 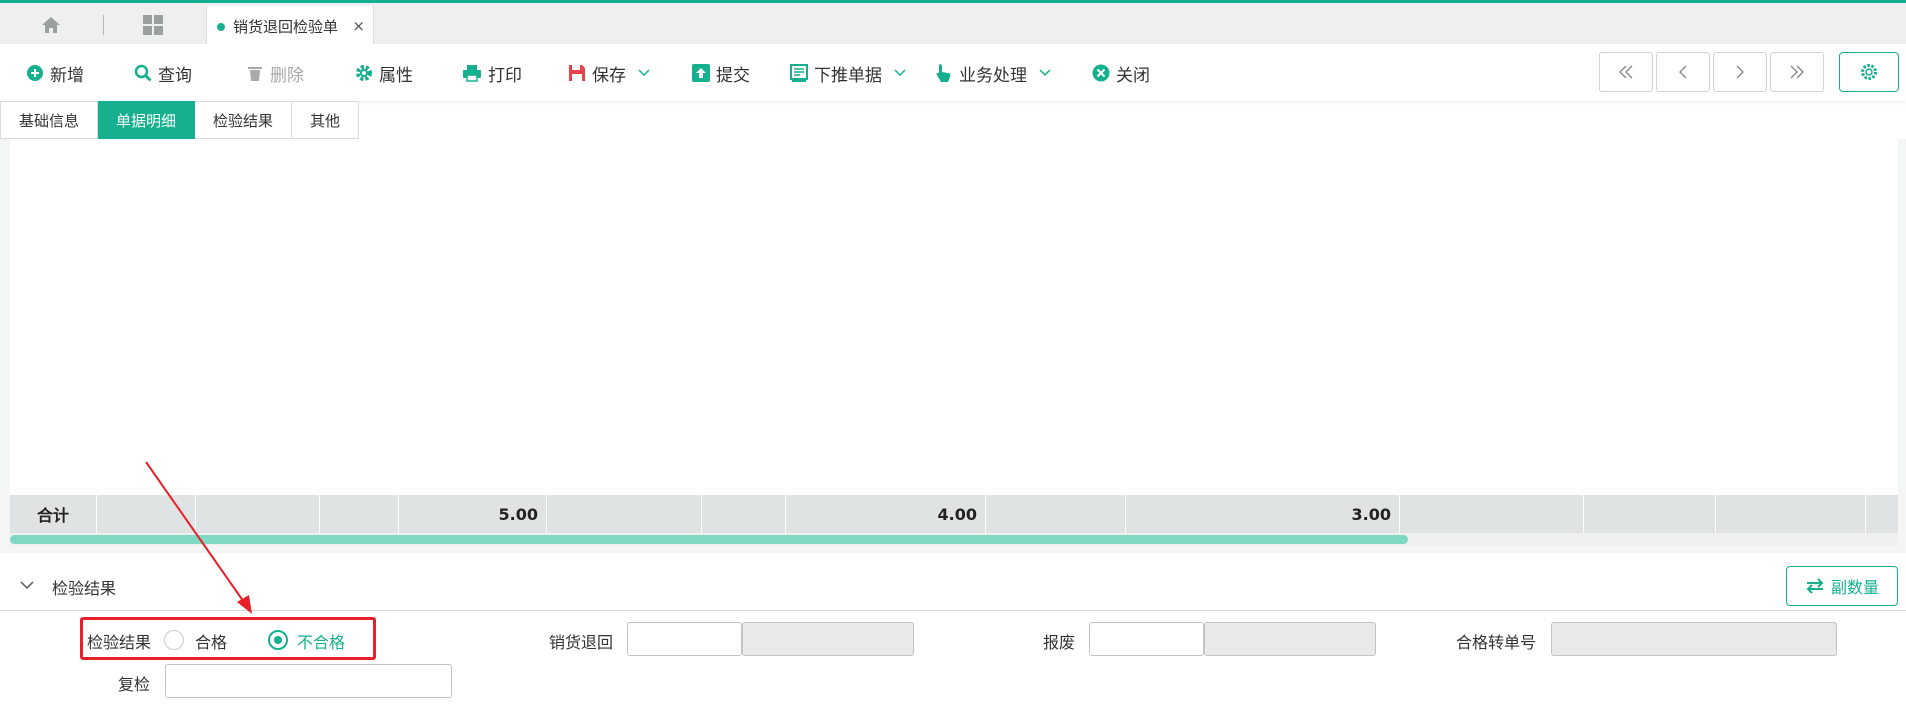 I want to click on save-button: 保存, so click(x=609, y=73).